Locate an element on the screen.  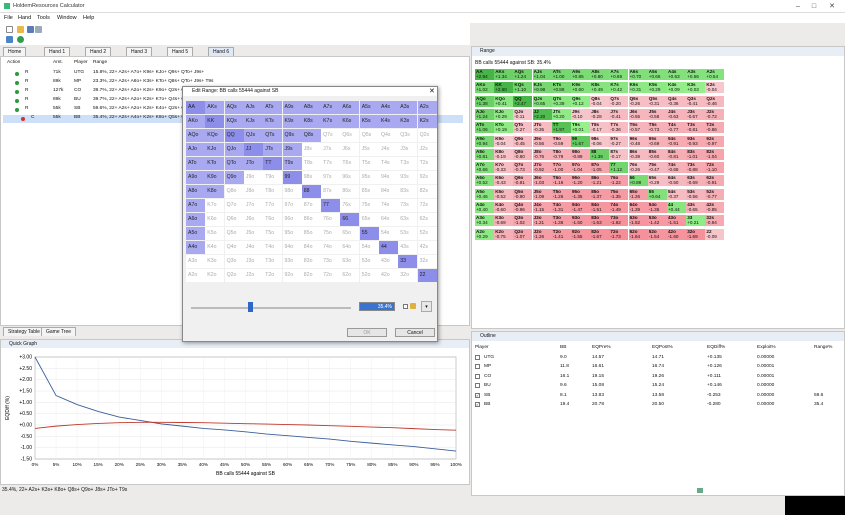
range-cell: A9o +0.94 is located at coordinates (484, 141).